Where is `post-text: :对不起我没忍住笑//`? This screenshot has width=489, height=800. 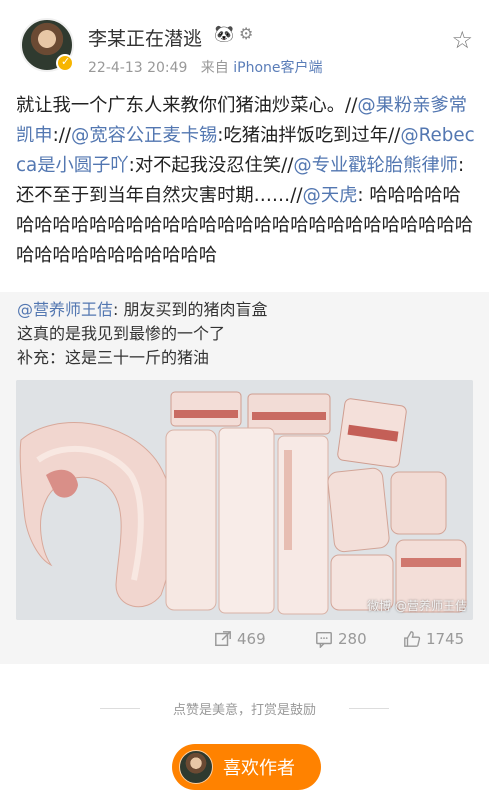
post-text: :对不起我没忍住笑// is located at coordinates (211, 165).